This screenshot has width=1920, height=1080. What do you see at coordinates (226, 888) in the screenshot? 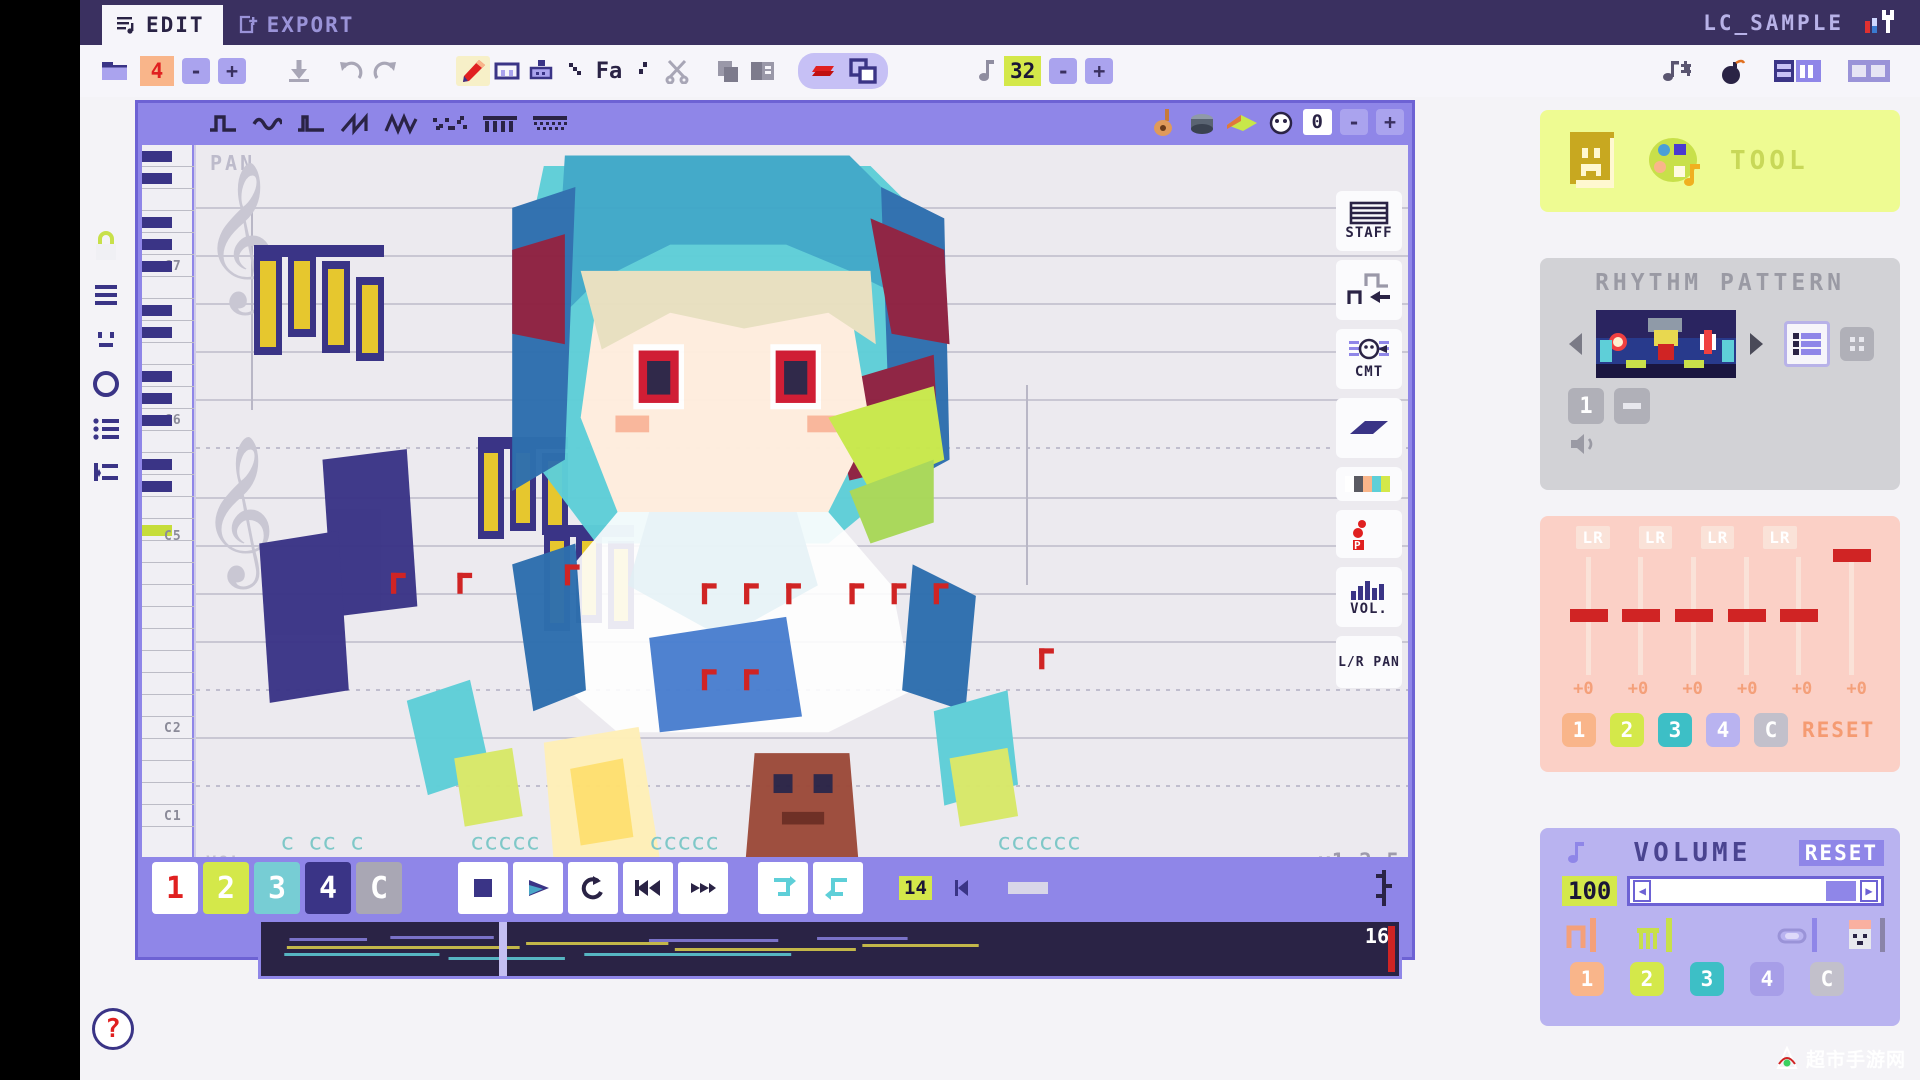
I see `channel-tab-2: 2` at bounding box center [226, 888].